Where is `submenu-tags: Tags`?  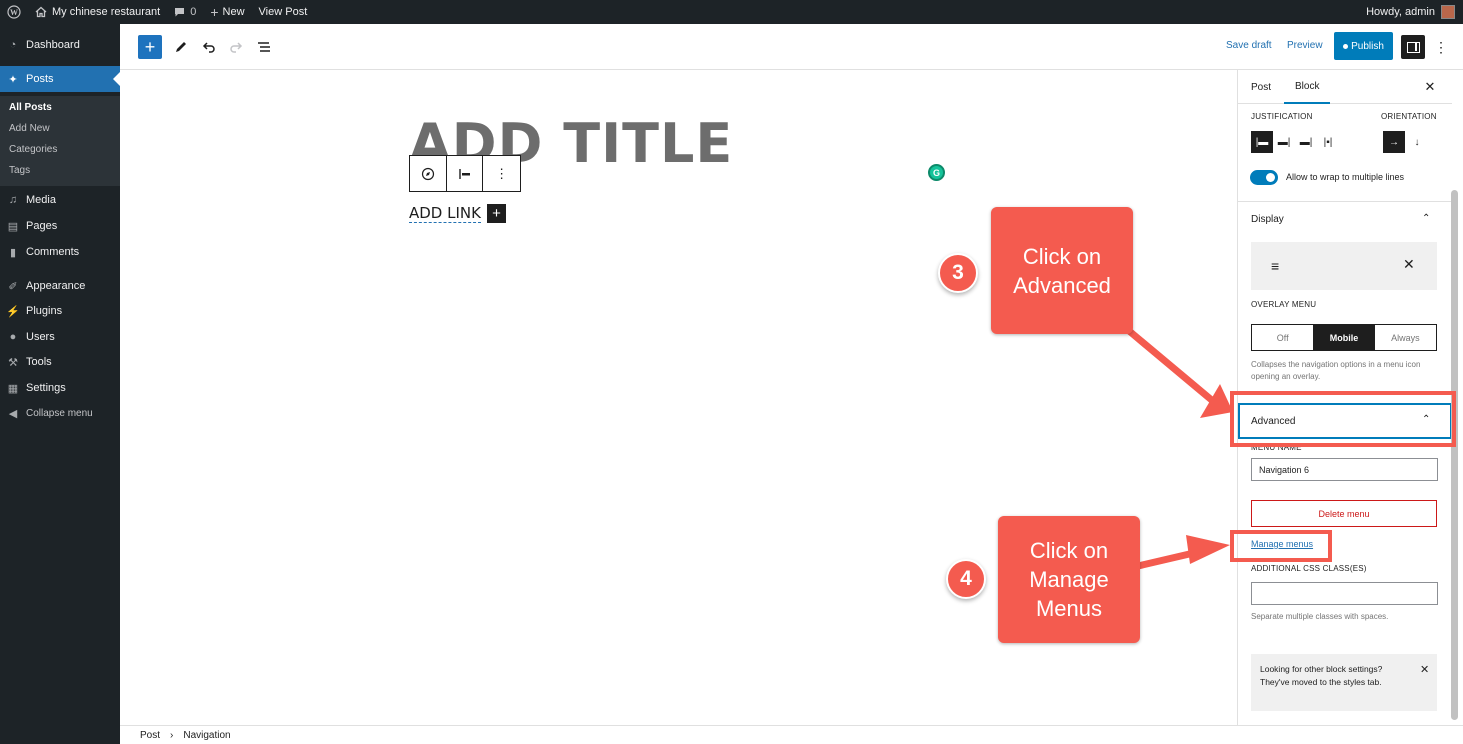
submenu-tags: Tags is located at coordinates (19, 170).